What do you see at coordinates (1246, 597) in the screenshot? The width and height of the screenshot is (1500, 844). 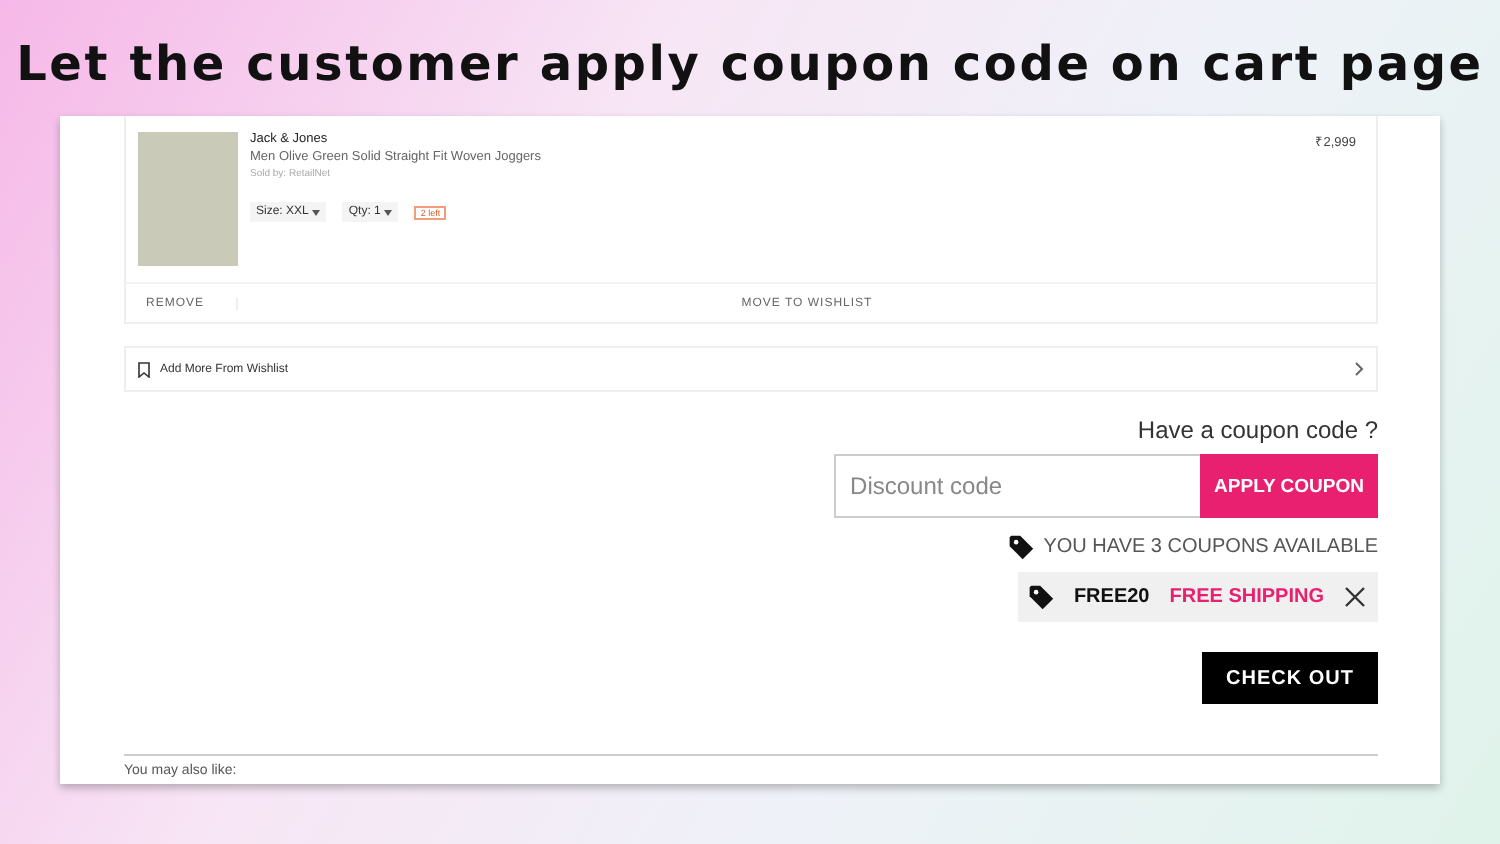 I see `coupon-offer: FREE SHIPPING` at bounding box center [1246, 597].